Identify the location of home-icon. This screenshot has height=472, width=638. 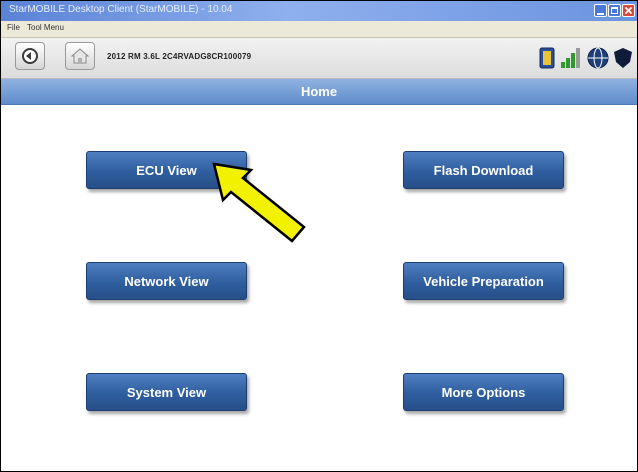
(80, 56).